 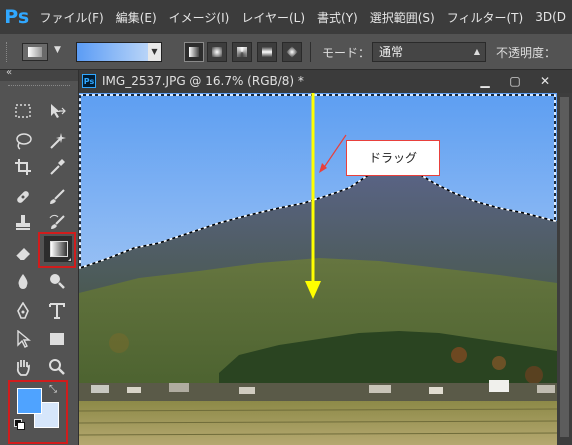 I want to click on hand-icon, so click(x=23, y=367).